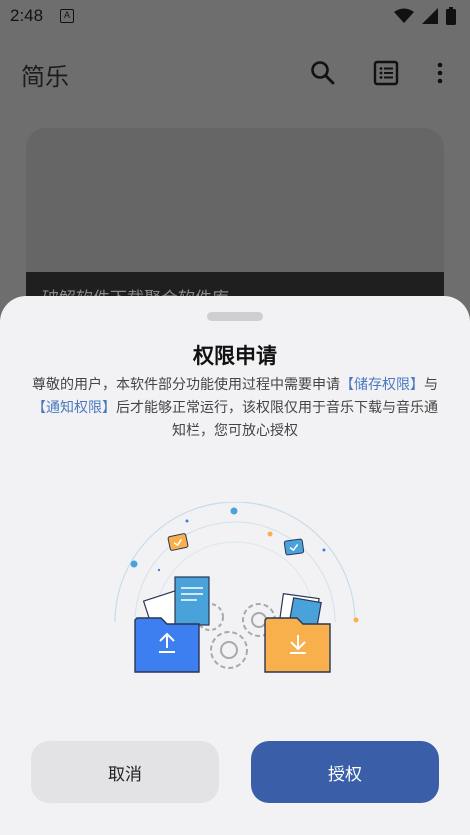  Describe the element at coordinates (125, 772) in the screenshot. I see `cancel-button: 取消` at that location.